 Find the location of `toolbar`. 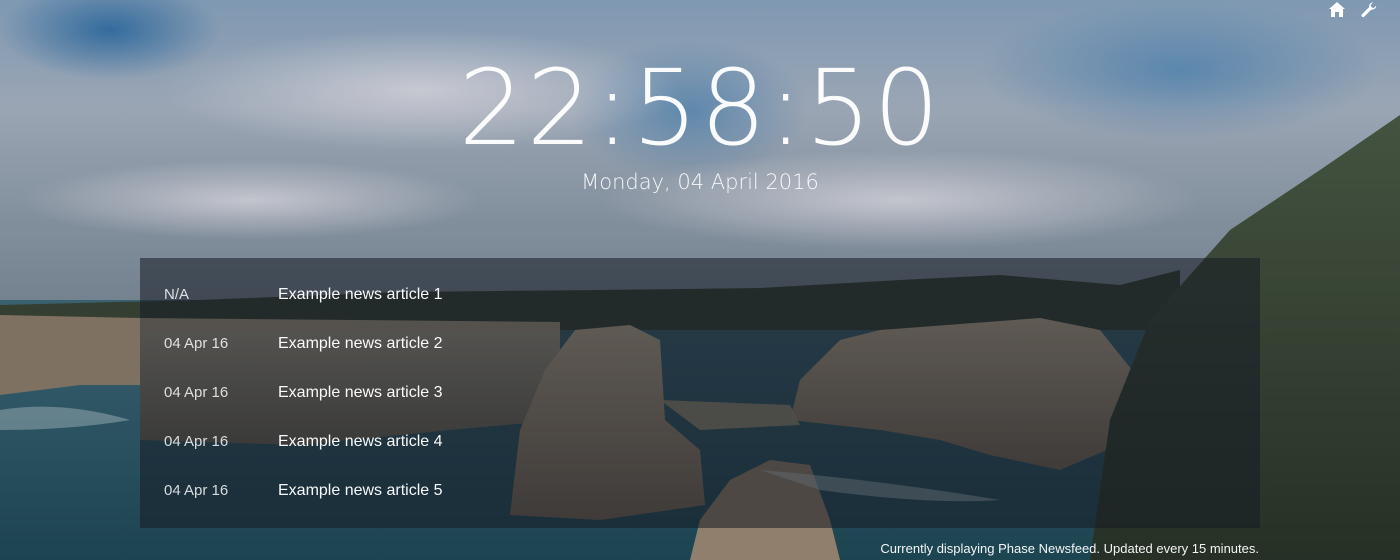

toolbar is located at coordinates (1353, 9).